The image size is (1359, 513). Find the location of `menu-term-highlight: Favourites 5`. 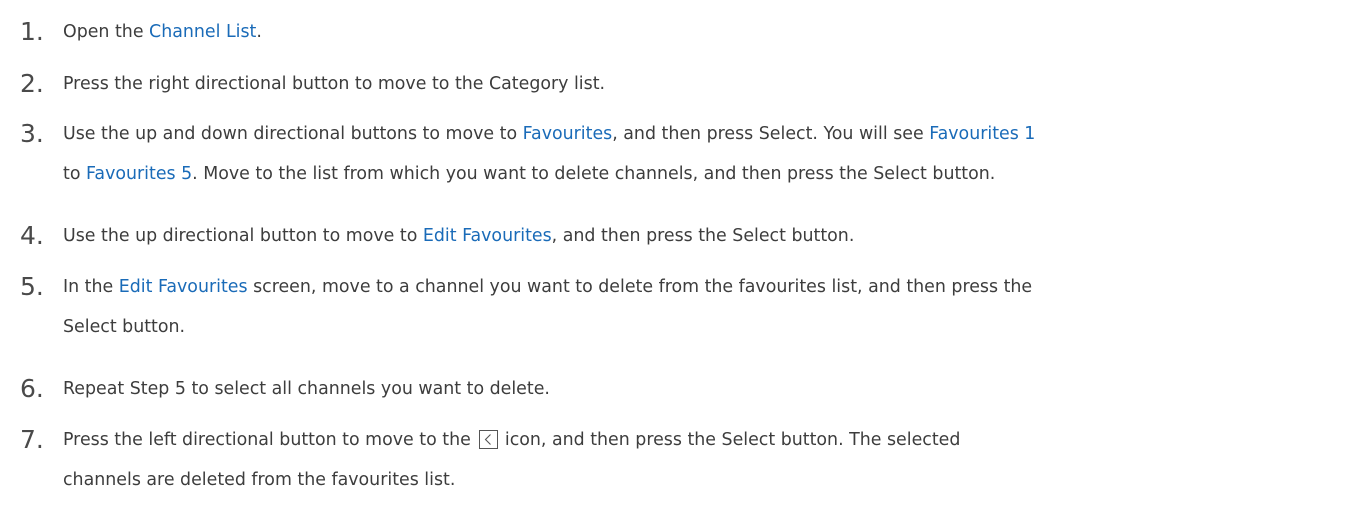

menu-term-highlight: Favourites 5 is located at coordinates (139, 174).